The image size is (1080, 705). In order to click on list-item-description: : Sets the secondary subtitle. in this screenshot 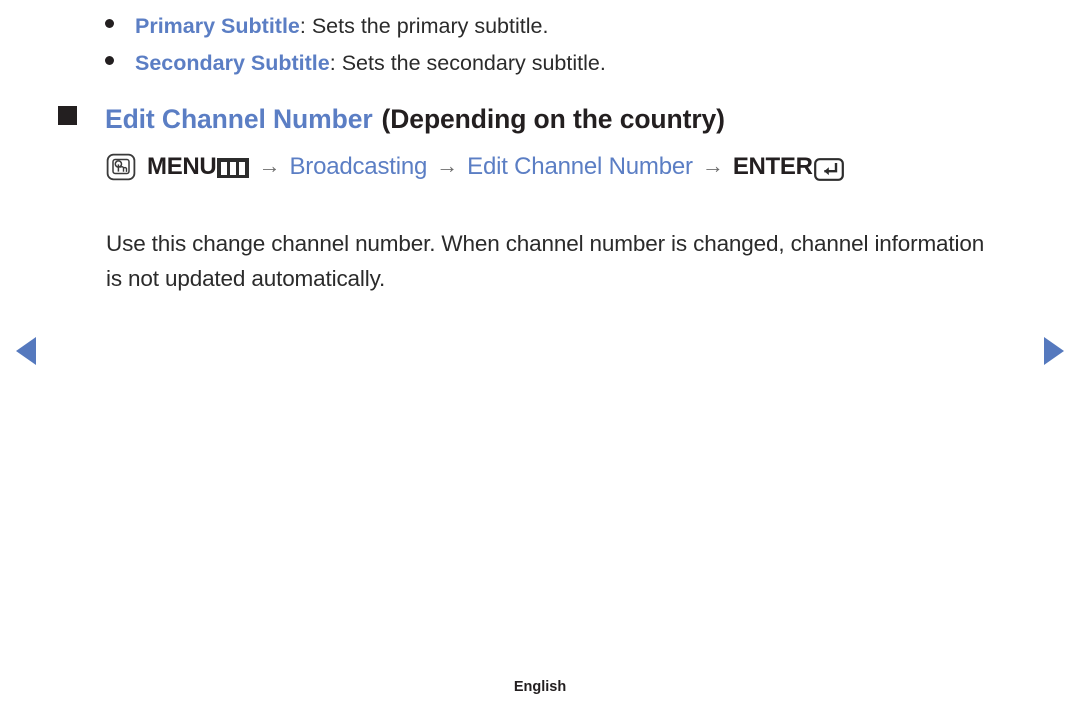, I will do `click(467, 63)`.